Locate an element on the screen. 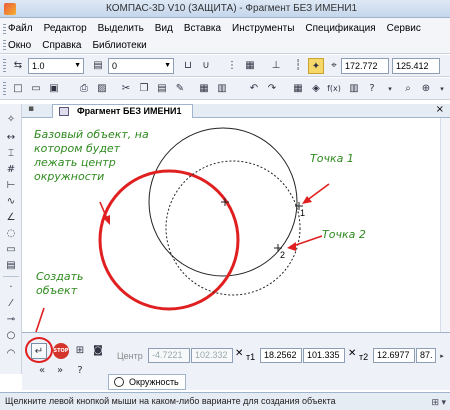 The width and height of the screenshot is (450, 410). tab-fragment: Фрагмент БЕЗ ИМЕНИ1 is located at coordinates (122, 111).